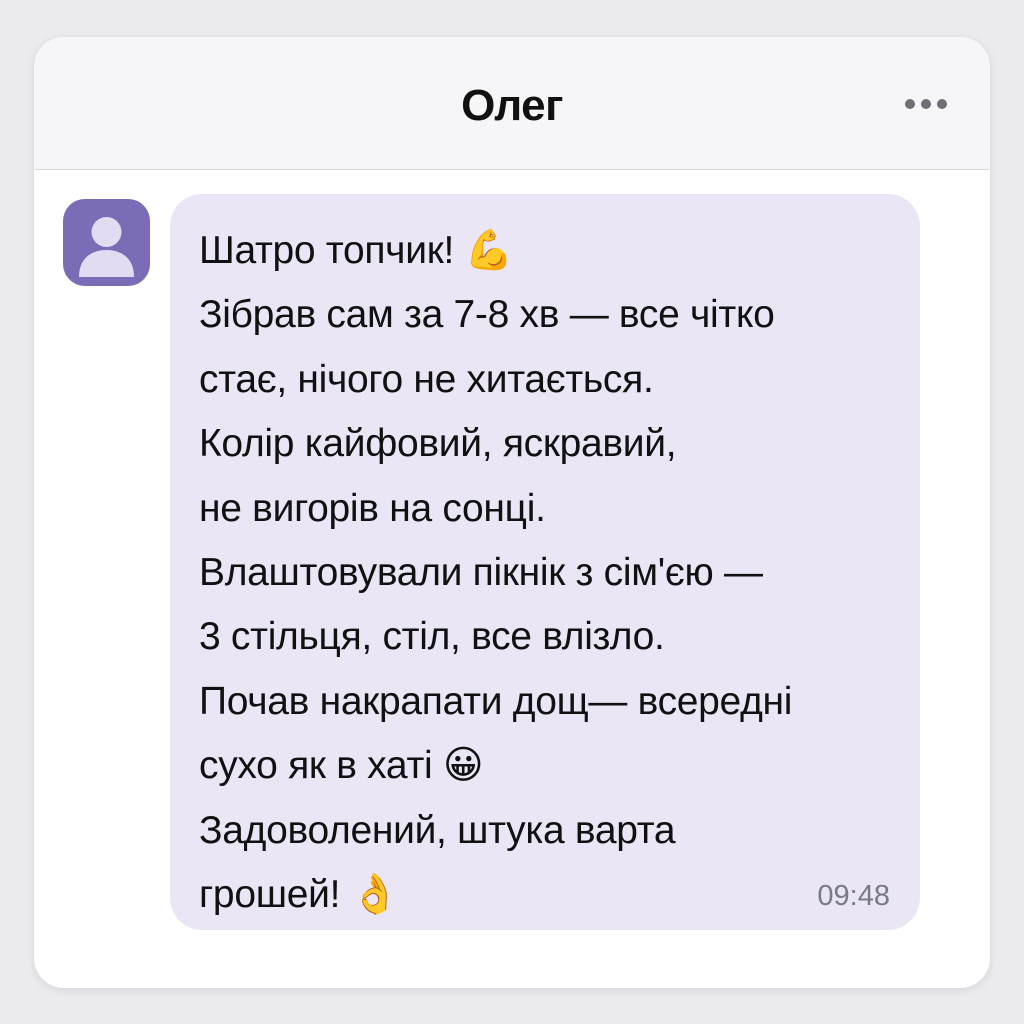  What do you see at coordinates (106, 247) in the screenshot?
I see `user-icon` at bounding box center [106, 247].